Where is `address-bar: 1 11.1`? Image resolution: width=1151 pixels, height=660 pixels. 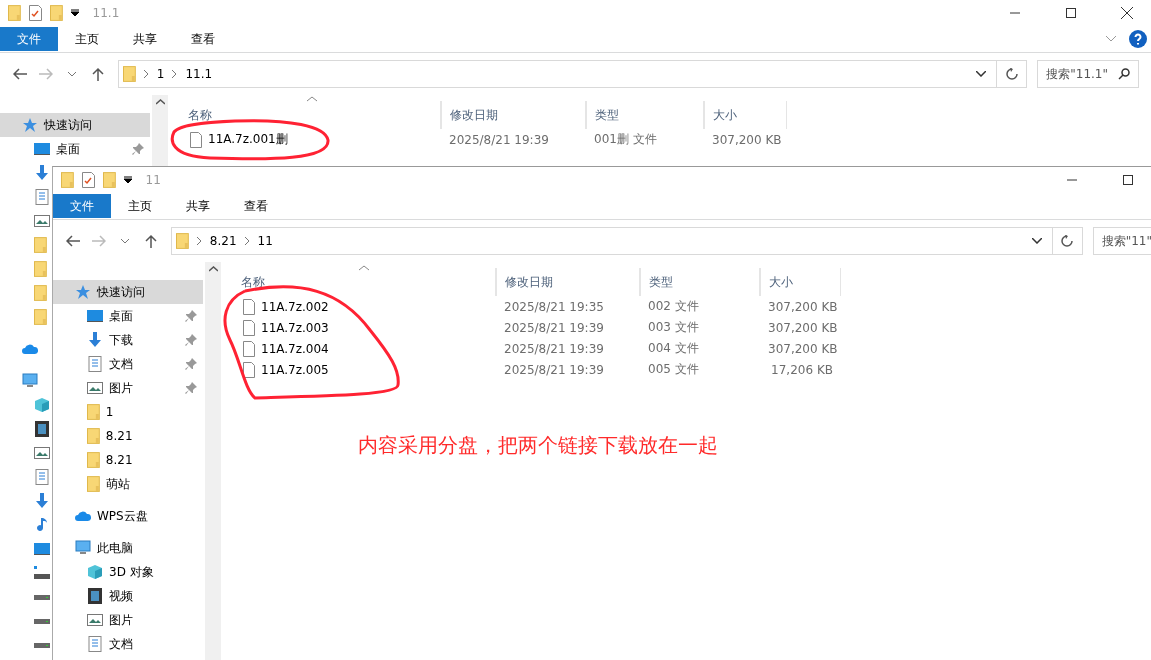
address-bar: 1 11.1 is located at coordinates (558, 74).